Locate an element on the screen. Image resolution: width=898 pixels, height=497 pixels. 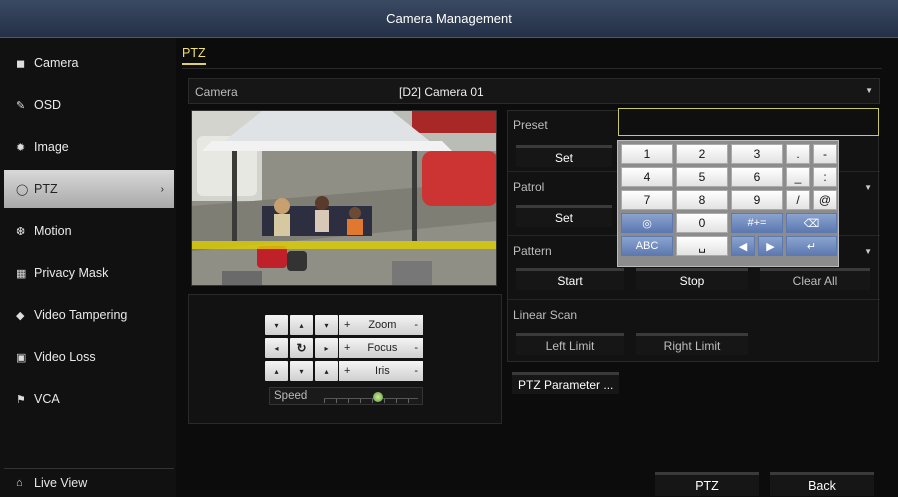
key-9: 9 is located at coordinates (757, 200).